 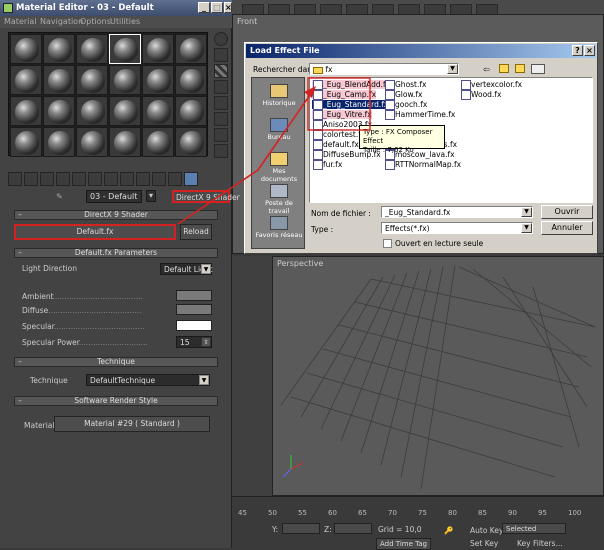 What do you see at coordinates (221, 71) in the screenshot?
I see `background-icon` at bounding box center [221, 71].